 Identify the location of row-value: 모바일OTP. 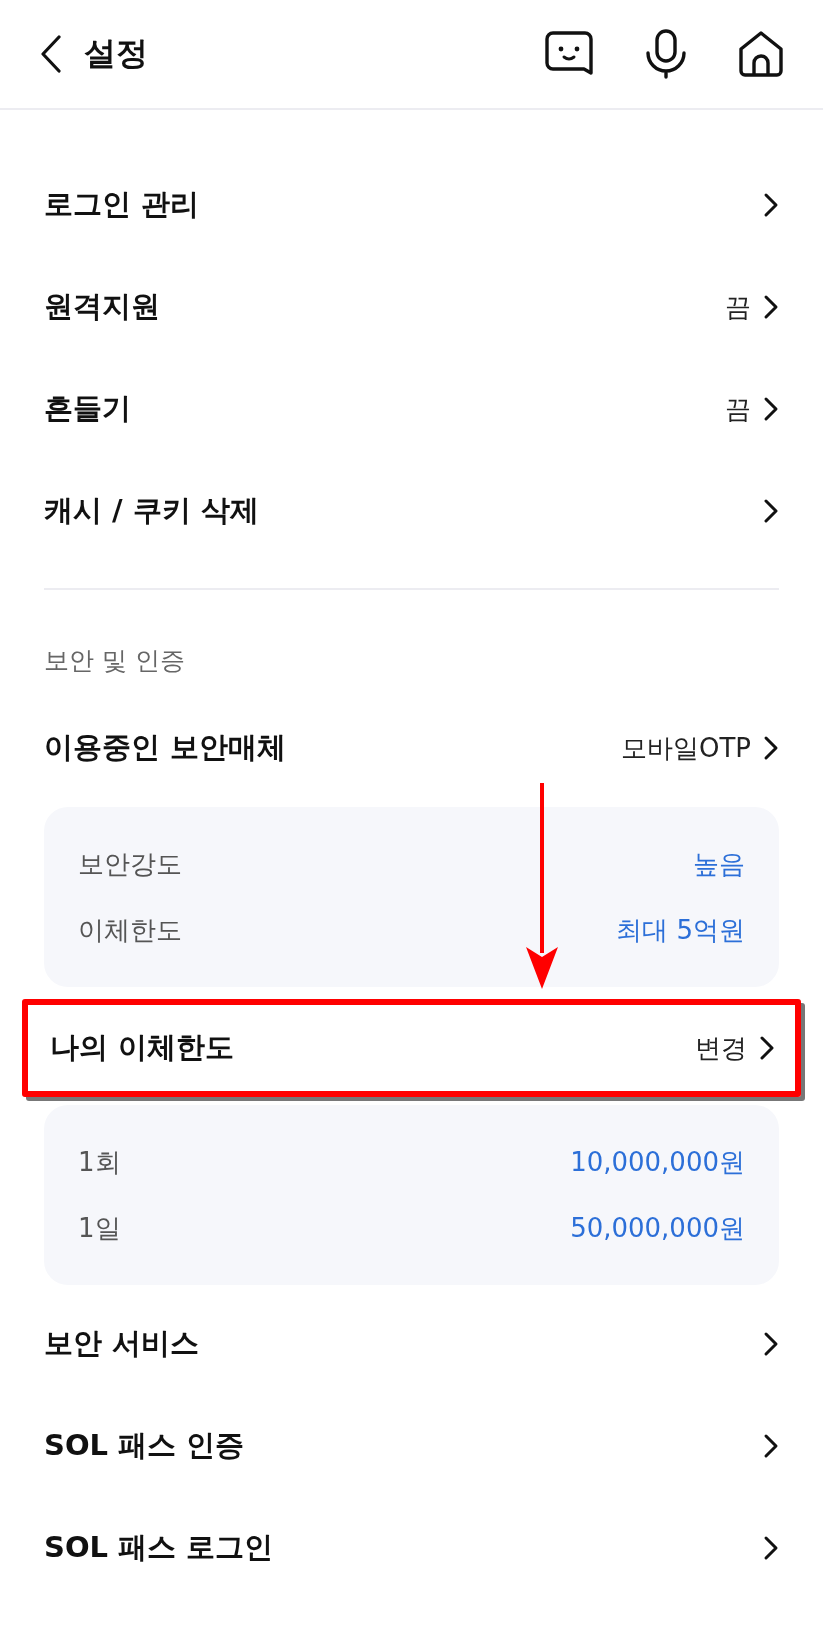
(685, 748).